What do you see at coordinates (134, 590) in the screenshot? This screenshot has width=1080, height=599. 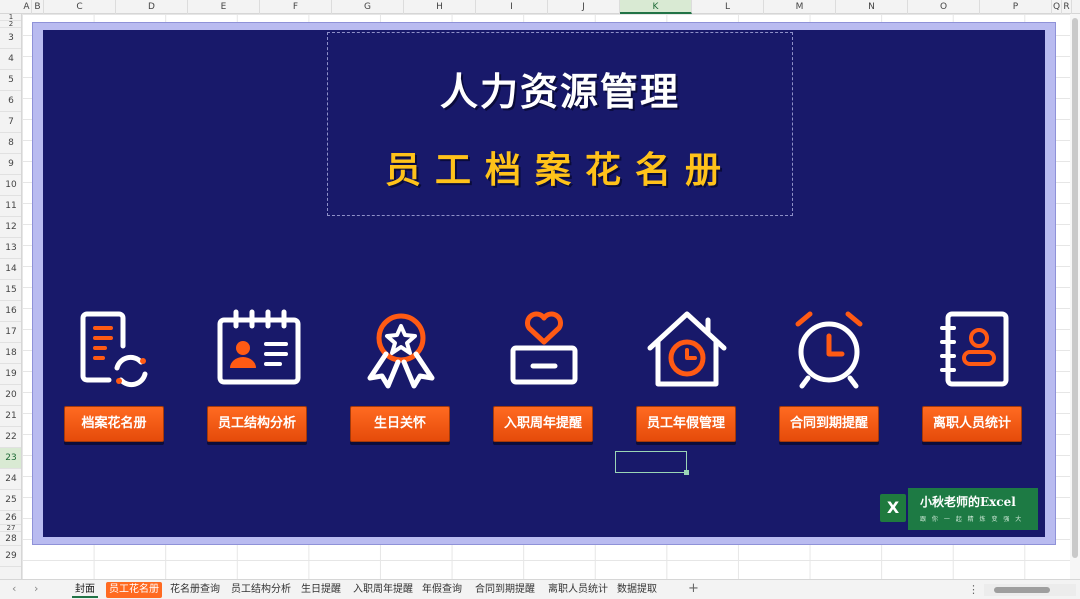 I see `sheet-tab-roster: 员工花名册` at bounding box center [134, 590].